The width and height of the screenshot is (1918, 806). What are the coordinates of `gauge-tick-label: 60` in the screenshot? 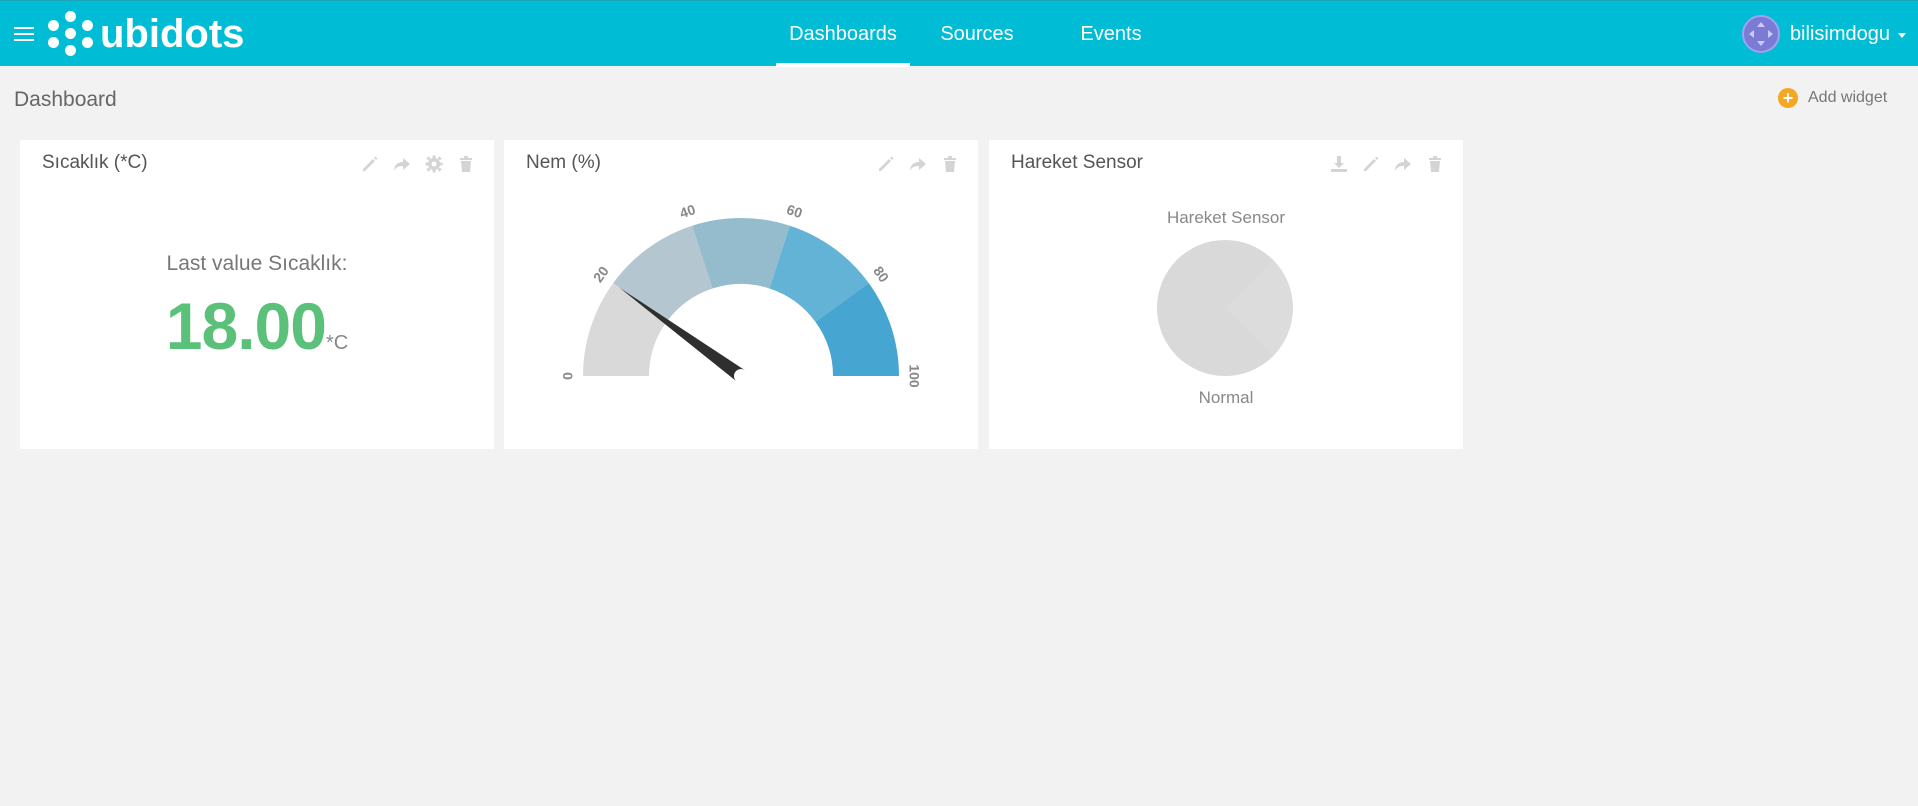 It's located at (795, 211).